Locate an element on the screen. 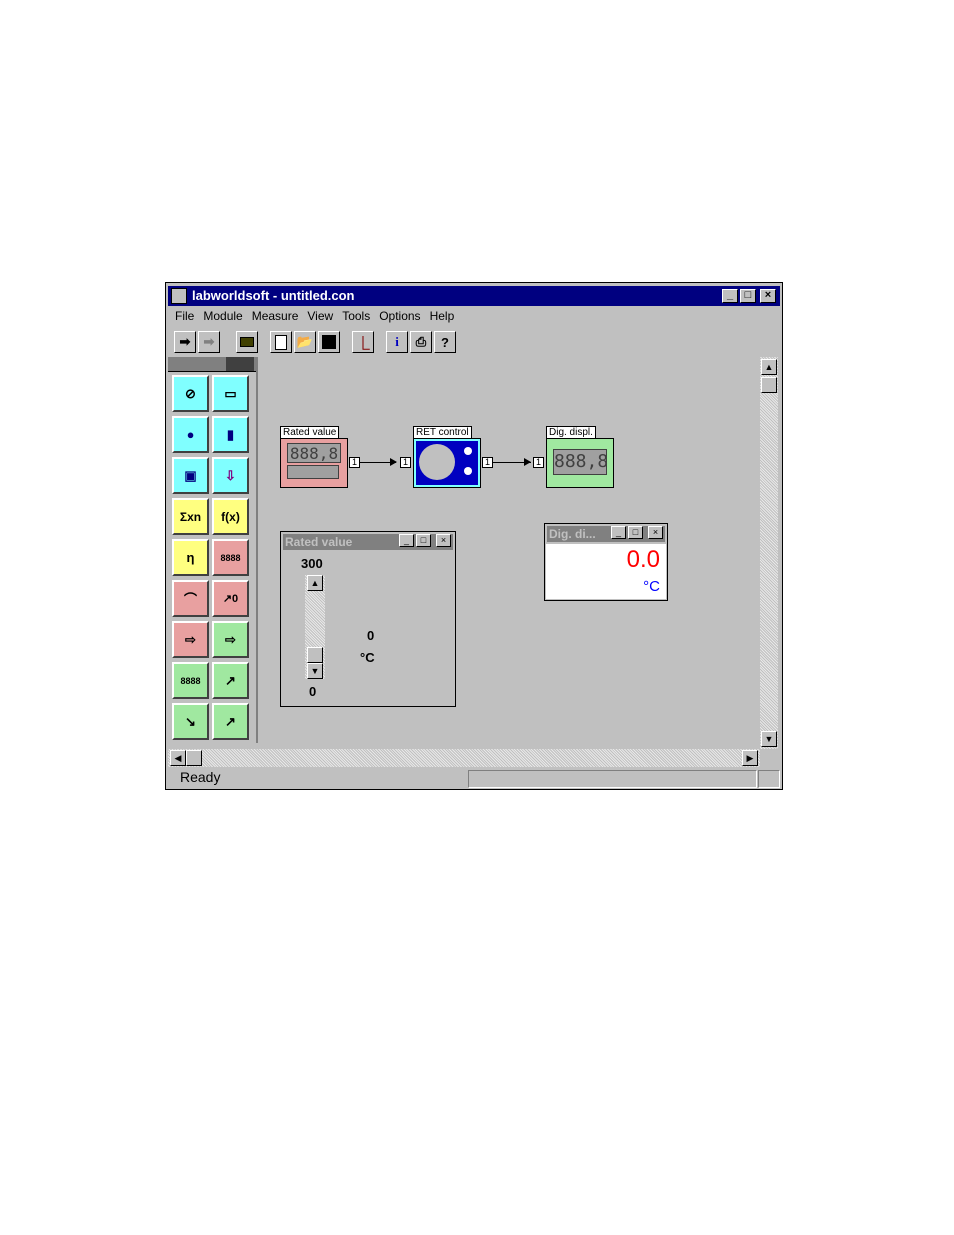  meter-icon: ⊘ is located at coordinates (190, 393).